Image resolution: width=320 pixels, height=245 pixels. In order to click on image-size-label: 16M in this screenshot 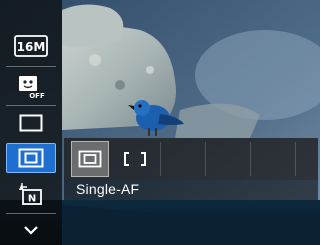, I will do `click(31, 47)`.